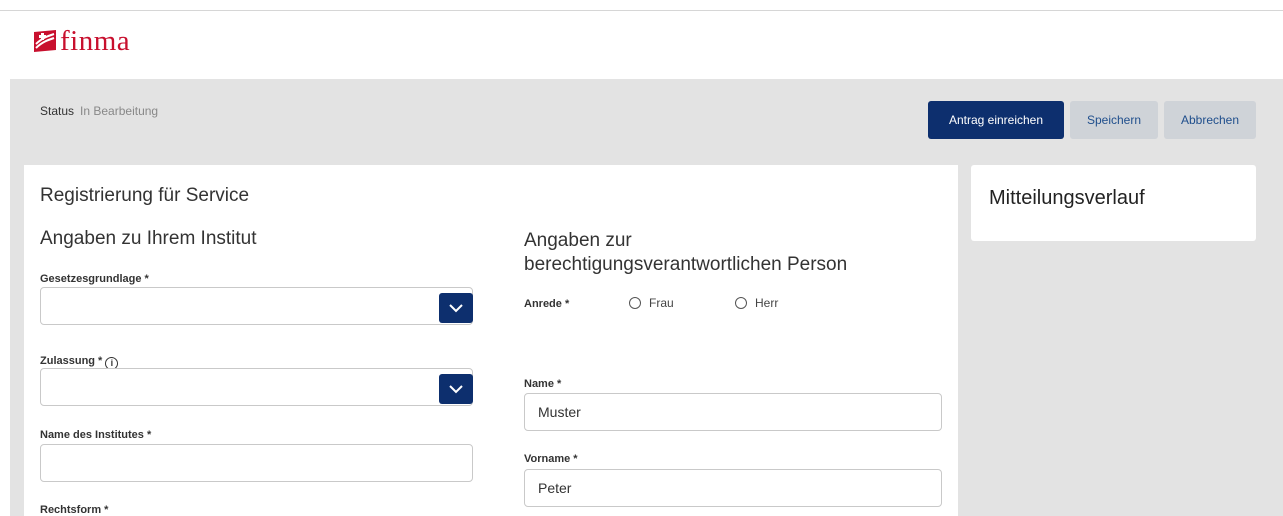 The image size is (1283, 516). I want to click on finma-logo: finma, so click(82, 41).